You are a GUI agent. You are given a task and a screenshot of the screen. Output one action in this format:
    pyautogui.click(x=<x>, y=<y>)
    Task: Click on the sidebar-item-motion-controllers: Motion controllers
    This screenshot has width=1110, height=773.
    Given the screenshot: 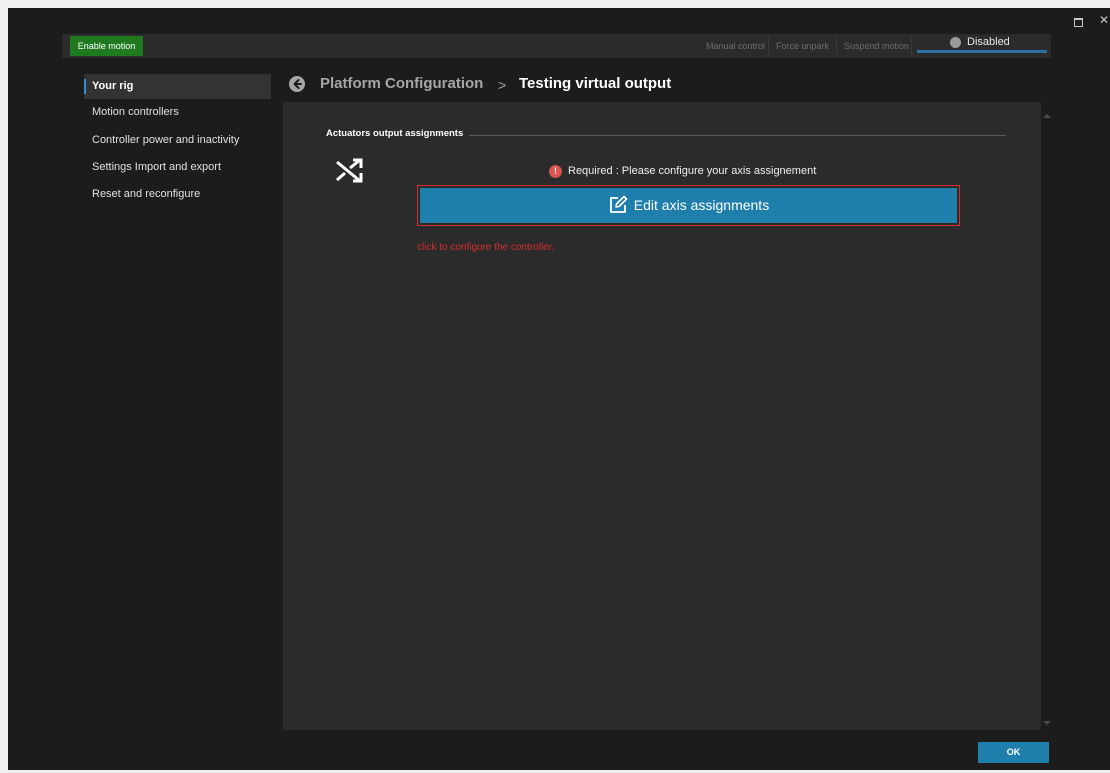 What is the action you would take?
    pyautogui.click(x=177, y=112)
    